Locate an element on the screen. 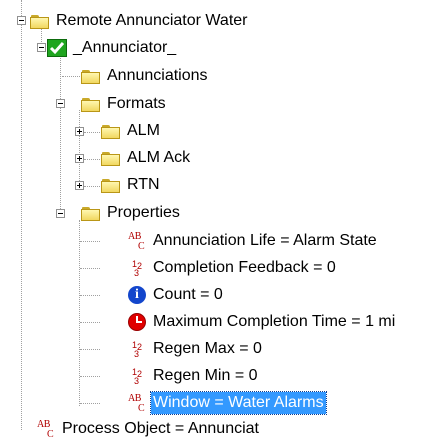  tree-node-label: ALM is located at coordinates (143, 130).